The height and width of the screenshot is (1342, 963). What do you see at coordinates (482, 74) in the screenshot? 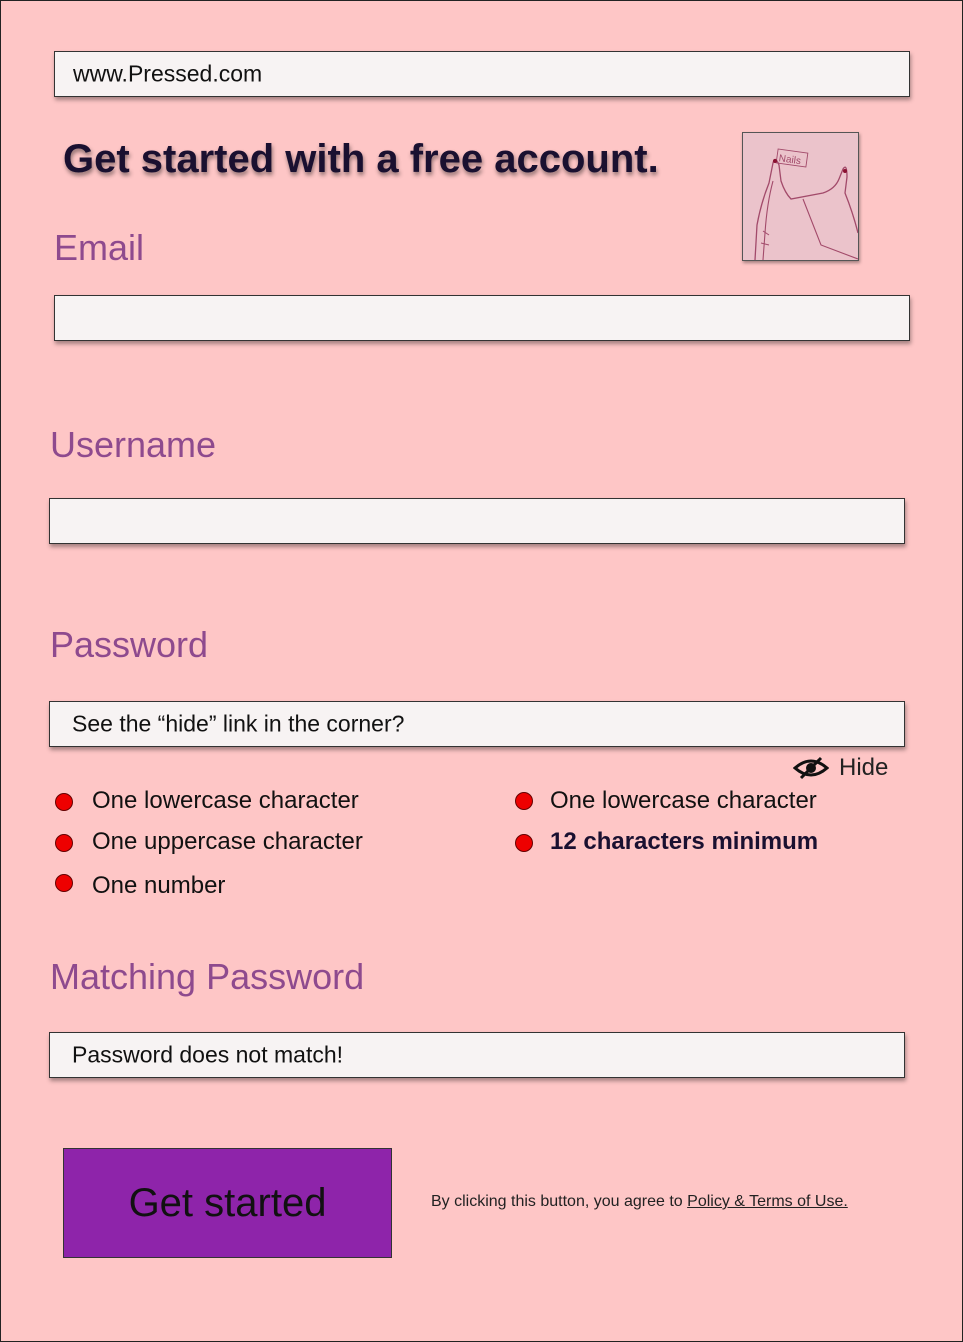
I see `address-bar: www.Pressed.com` at bounding box center [482, 74].